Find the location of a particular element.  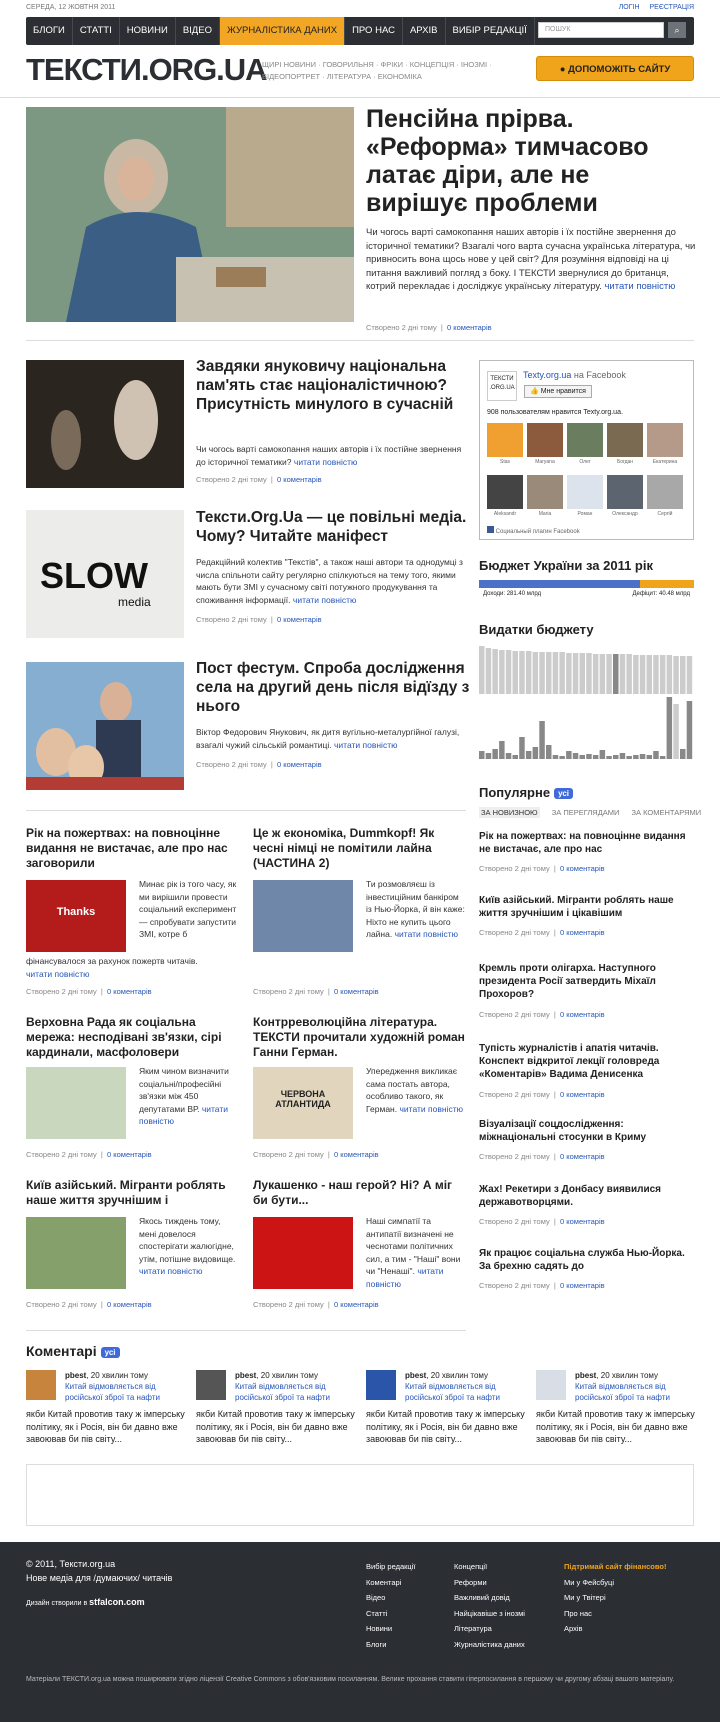

footer-link: Ми у Фейсбуці is located at coordinates (615, 1583).